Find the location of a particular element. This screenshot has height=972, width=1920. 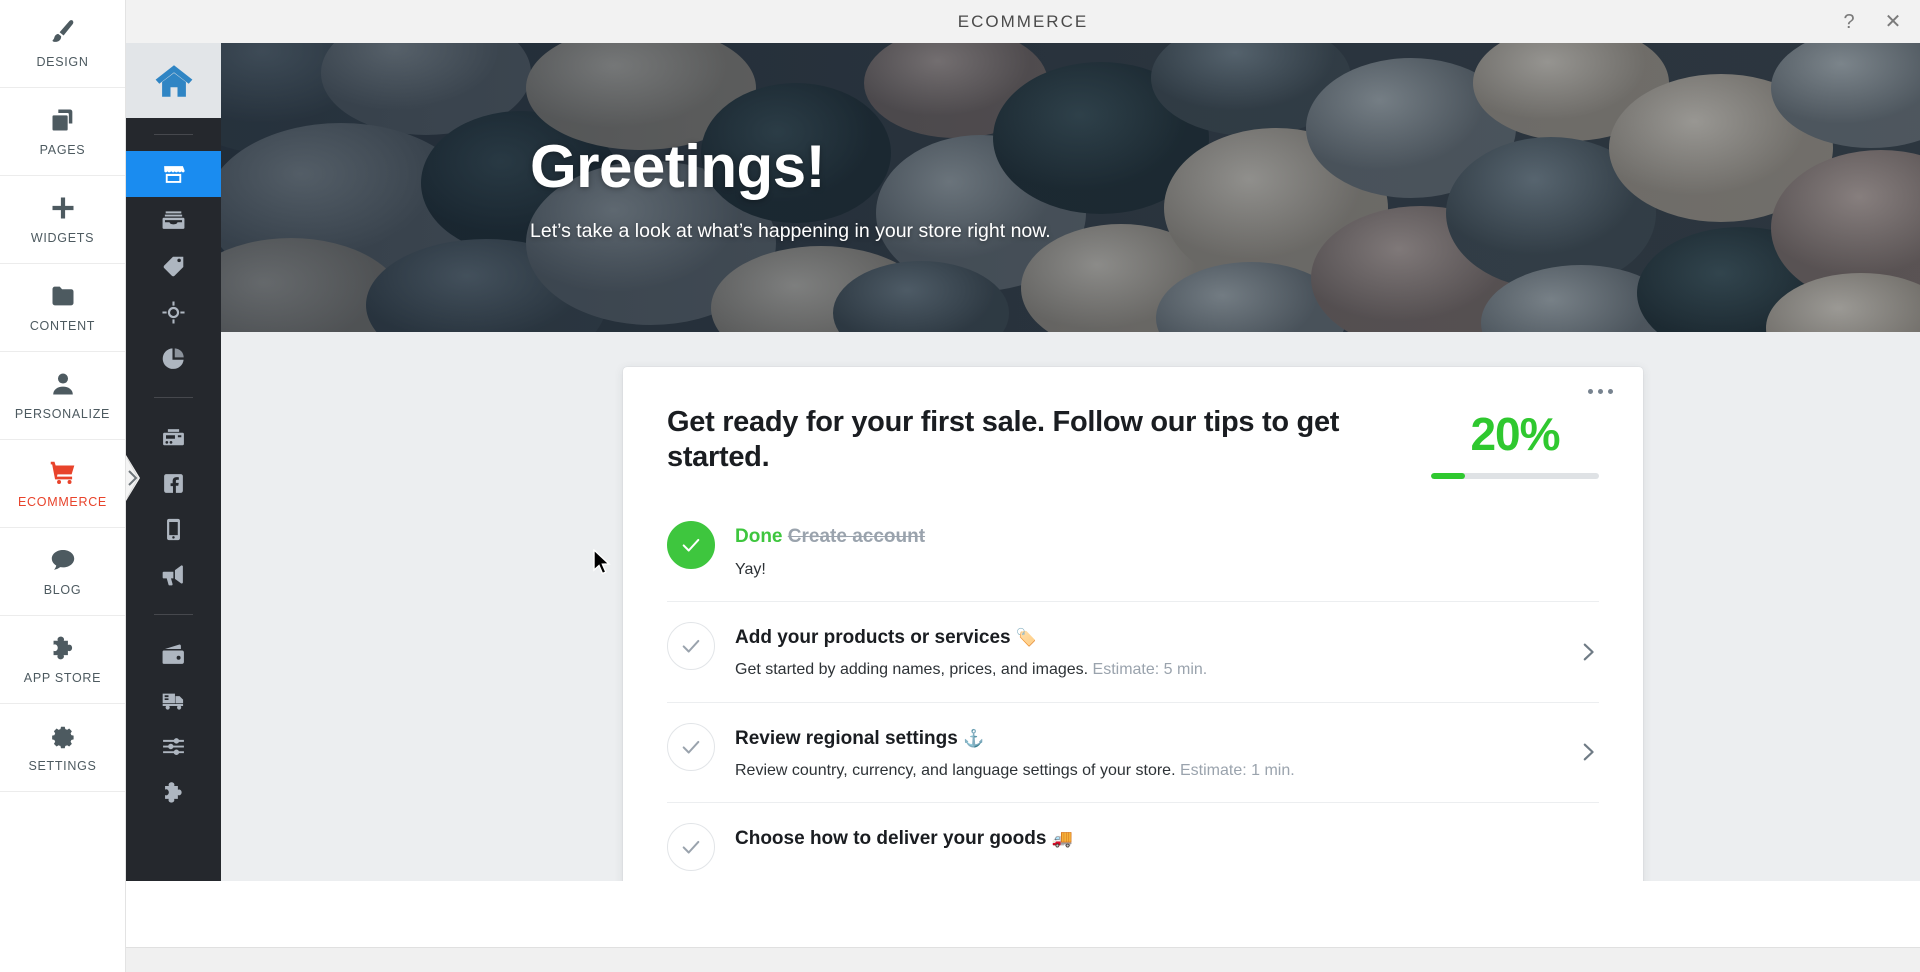

sidebar-item-puzzle-piece is located at coordinates (173, 792).